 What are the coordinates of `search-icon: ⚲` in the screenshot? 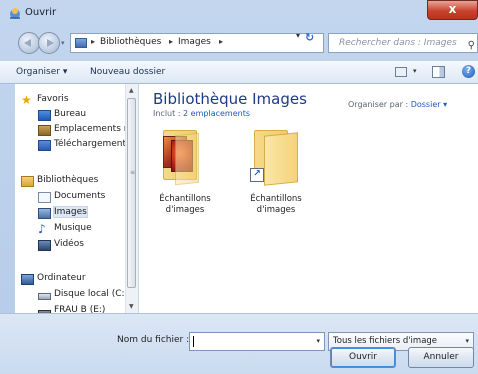 It's located at (471, 46).